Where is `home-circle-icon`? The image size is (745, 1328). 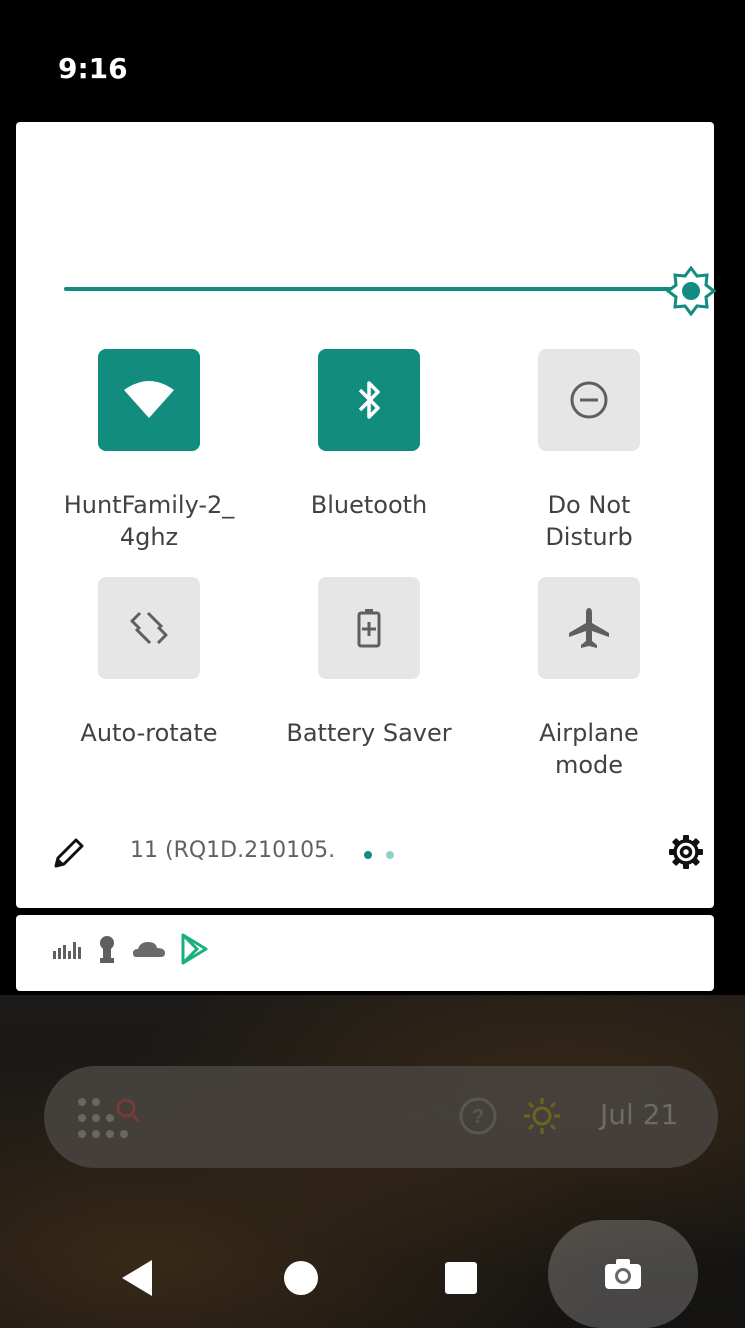 home-circle-icon is located at coordinates (301, 1278).